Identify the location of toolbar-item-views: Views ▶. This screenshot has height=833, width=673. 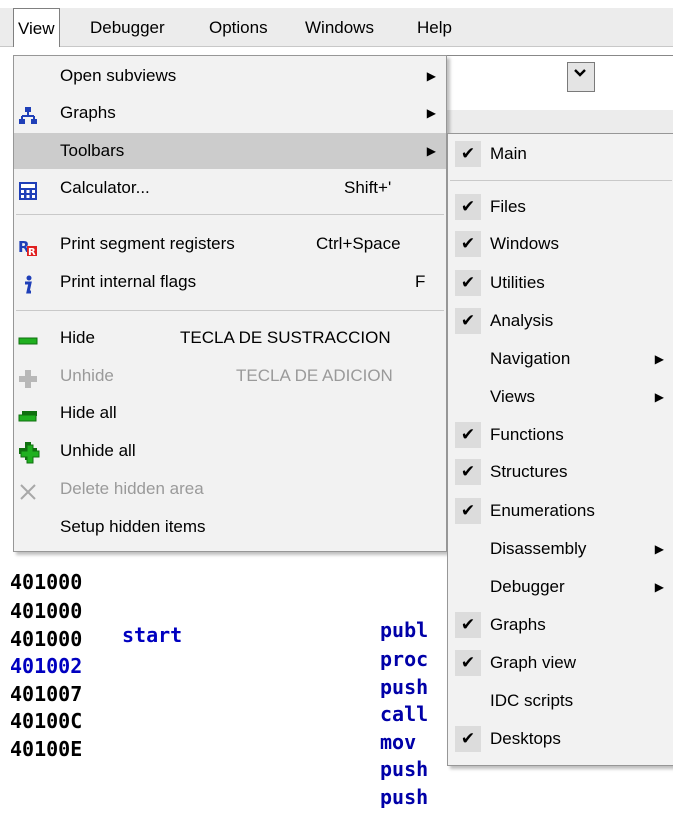
(560, 397).